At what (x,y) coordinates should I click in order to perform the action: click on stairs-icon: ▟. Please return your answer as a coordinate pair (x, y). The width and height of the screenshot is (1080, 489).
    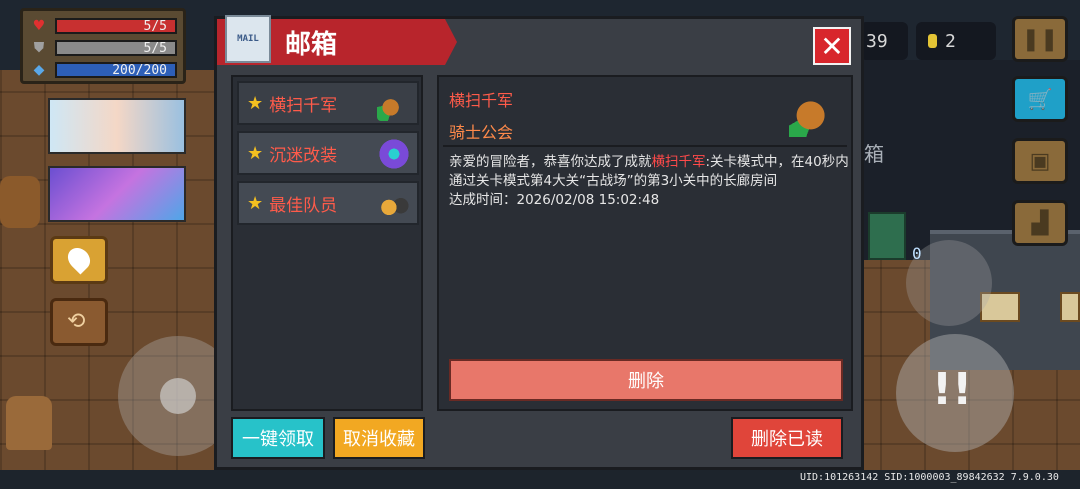
    Looking at the image, I should click on (1040, 223).